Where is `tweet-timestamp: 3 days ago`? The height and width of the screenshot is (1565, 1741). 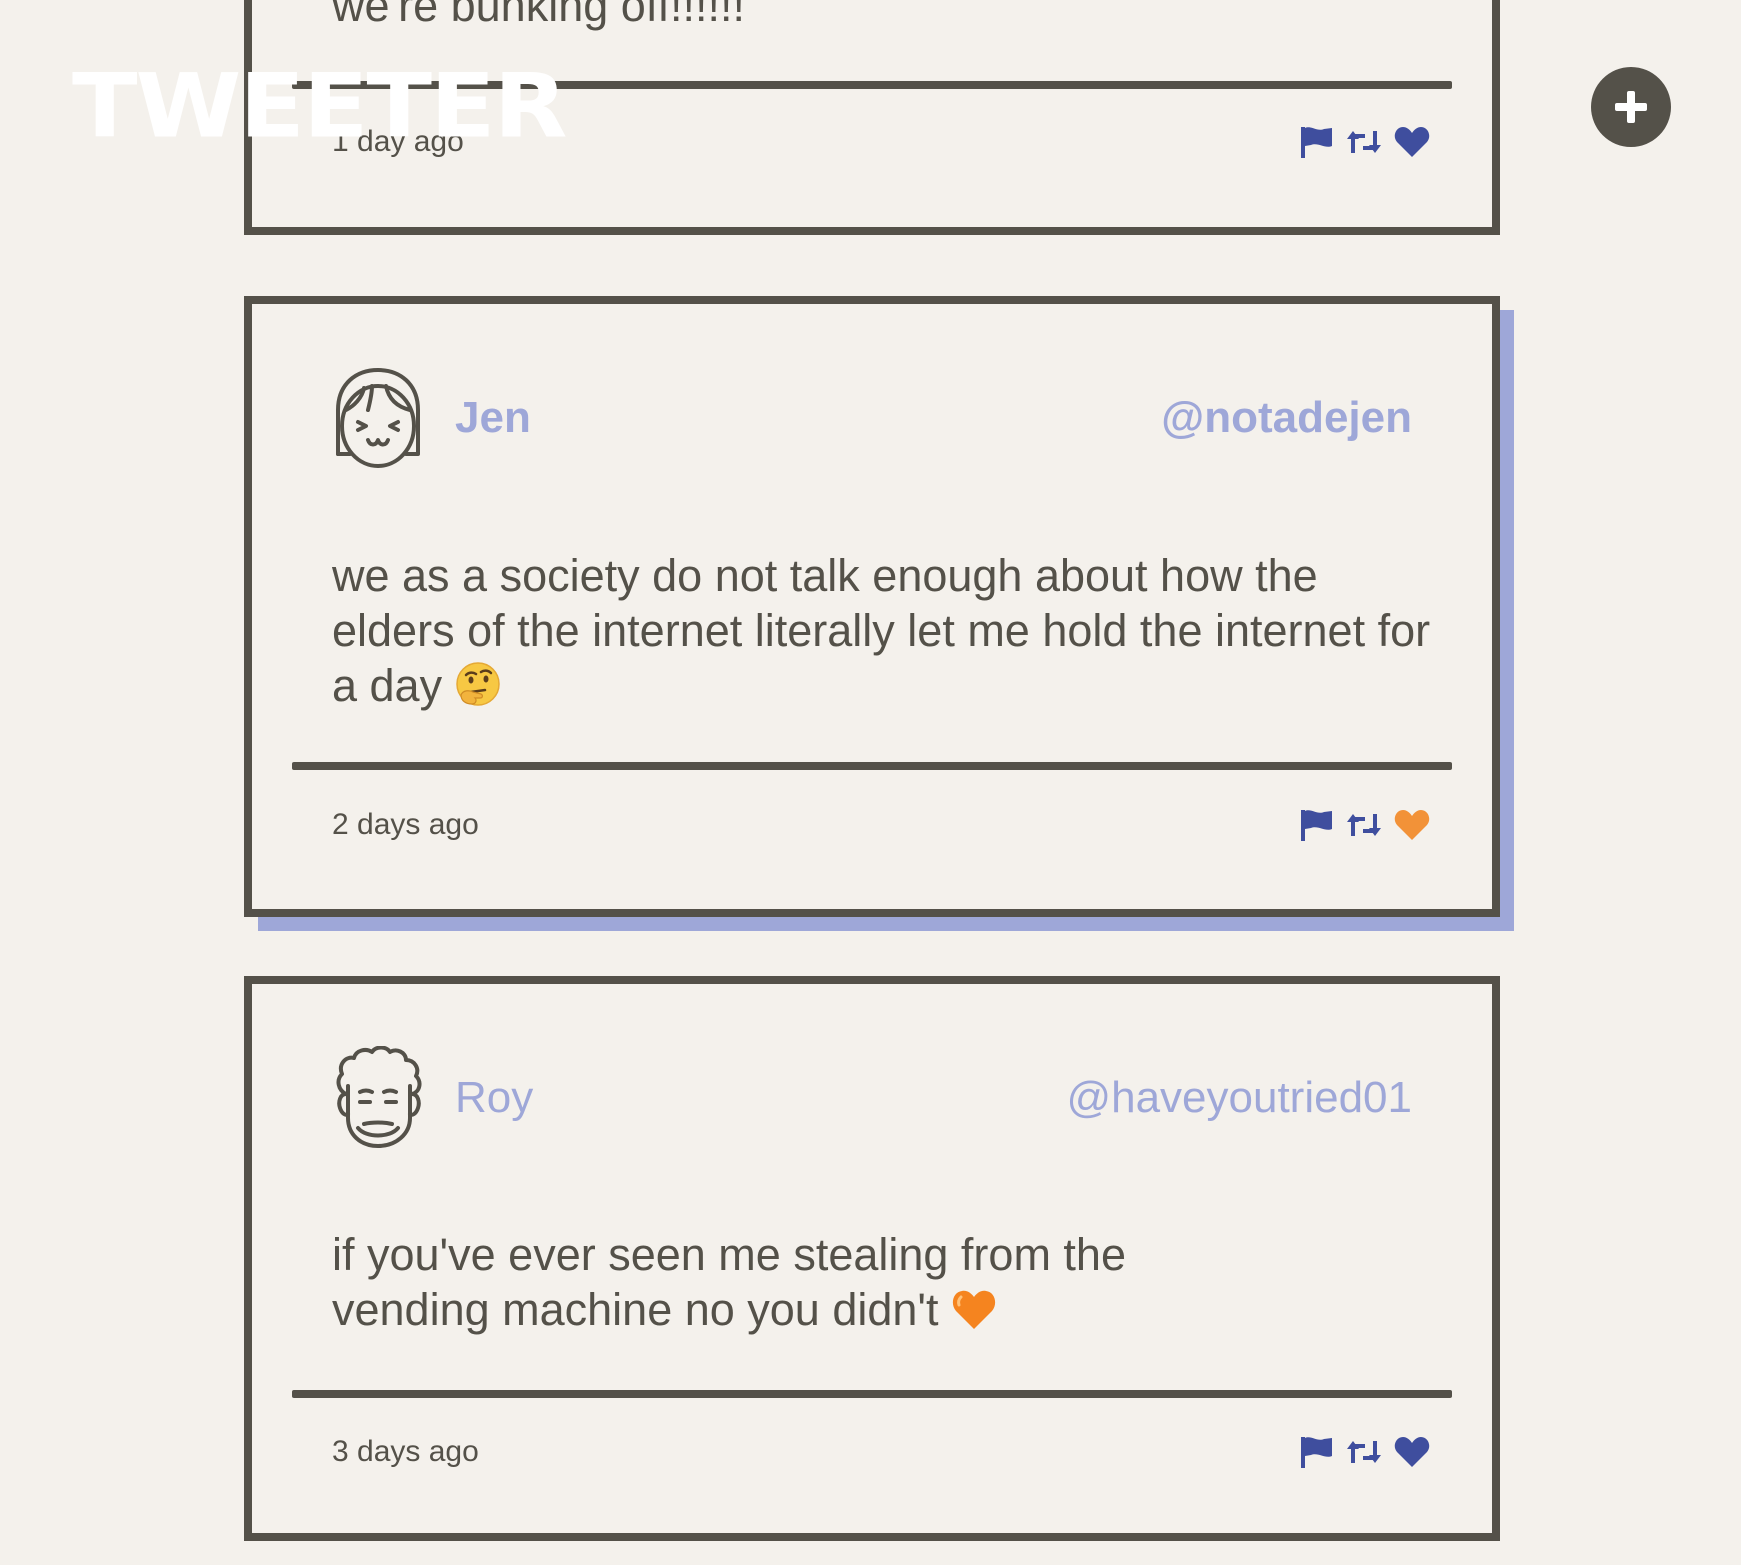
tweet-timestamp: 3 days ago is located at coordinates (405, 1451).